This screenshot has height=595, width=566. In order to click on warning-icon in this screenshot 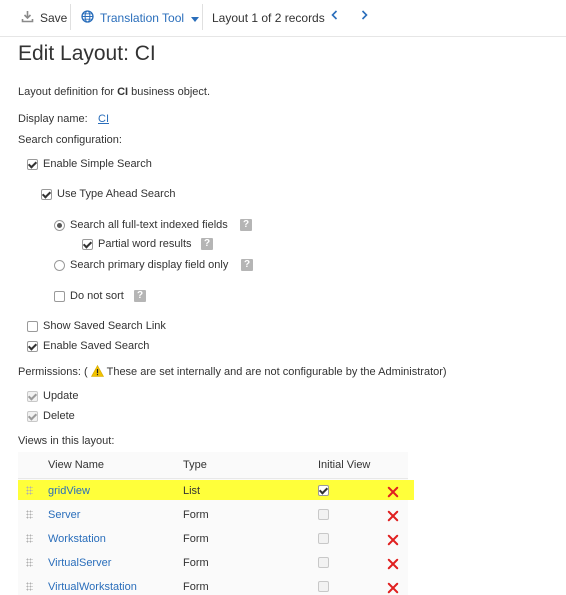, I will do `click(97, 372)`.